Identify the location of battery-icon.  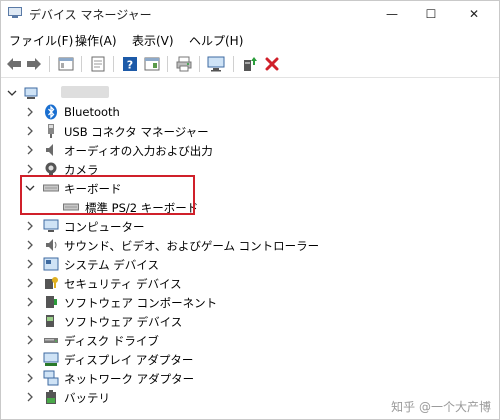
(51, 397).